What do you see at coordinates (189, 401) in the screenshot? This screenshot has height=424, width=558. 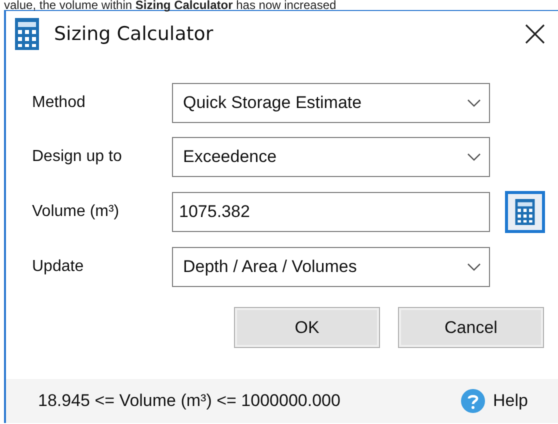 I see `volume-range-text: 18.945 <= Volume (m³) <= 1000000.000` at bounding box center [189, 401].